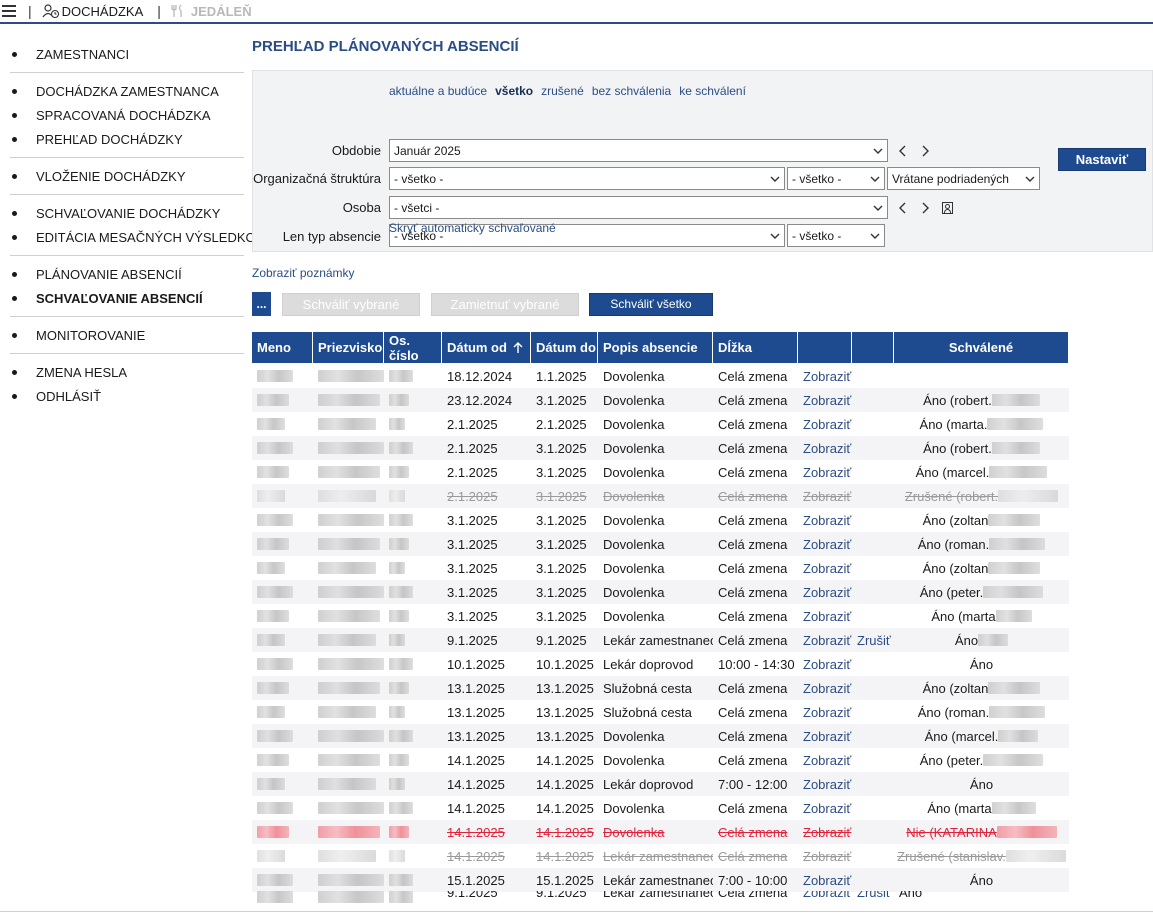  I want to click on quick-filter-link: všetko, so click(514, 91).